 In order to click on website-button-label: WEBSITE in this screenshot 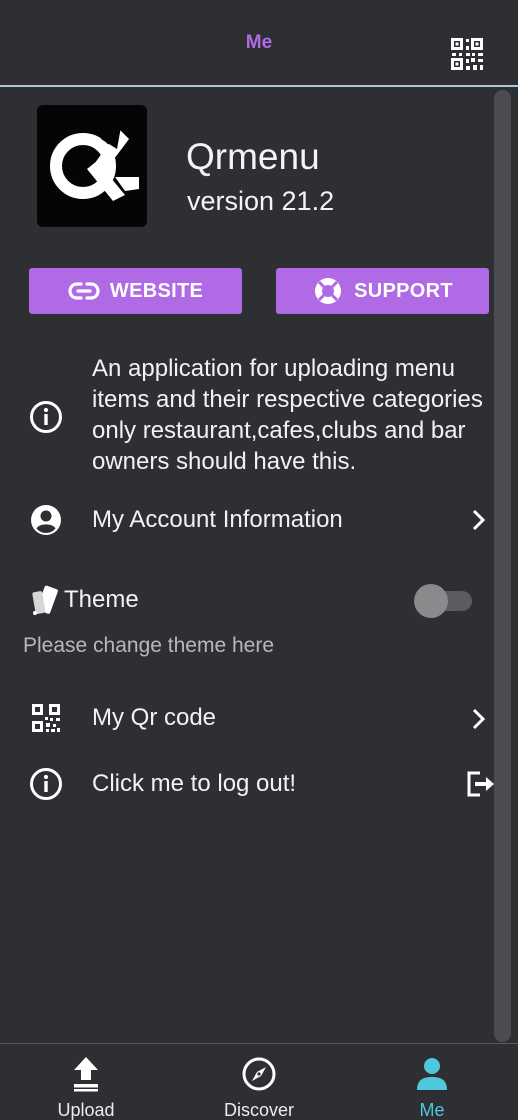, I will do `click(156, 290)`.